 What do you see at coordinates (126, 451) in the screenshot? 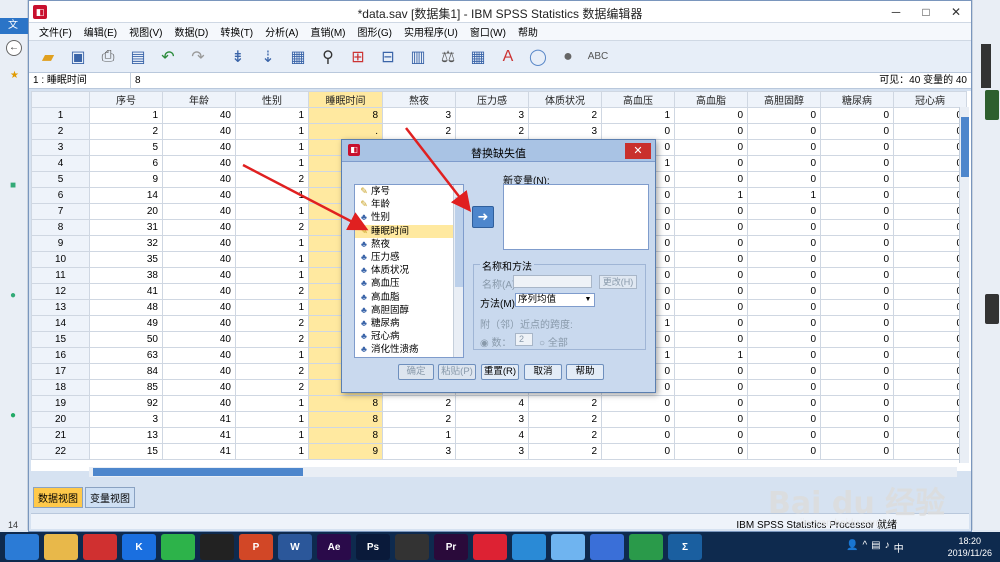
I see `table-cell: 15` at bounding box center [126, 451].